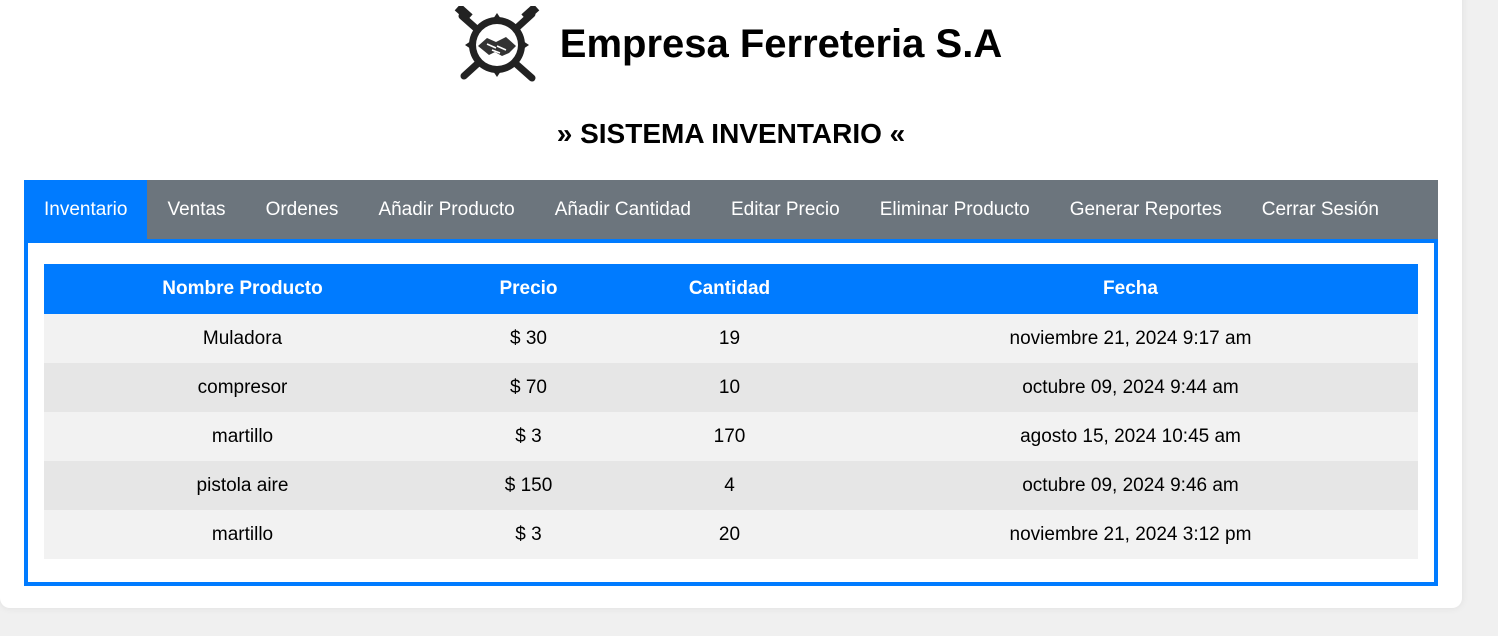 Image resolution: width=1498 pixels, height=636 pixels. Describe the element at coordinates (623, 210) in the screenshot. I see `tab-anadir-cantidad: Añadir Cantidad` at that location.